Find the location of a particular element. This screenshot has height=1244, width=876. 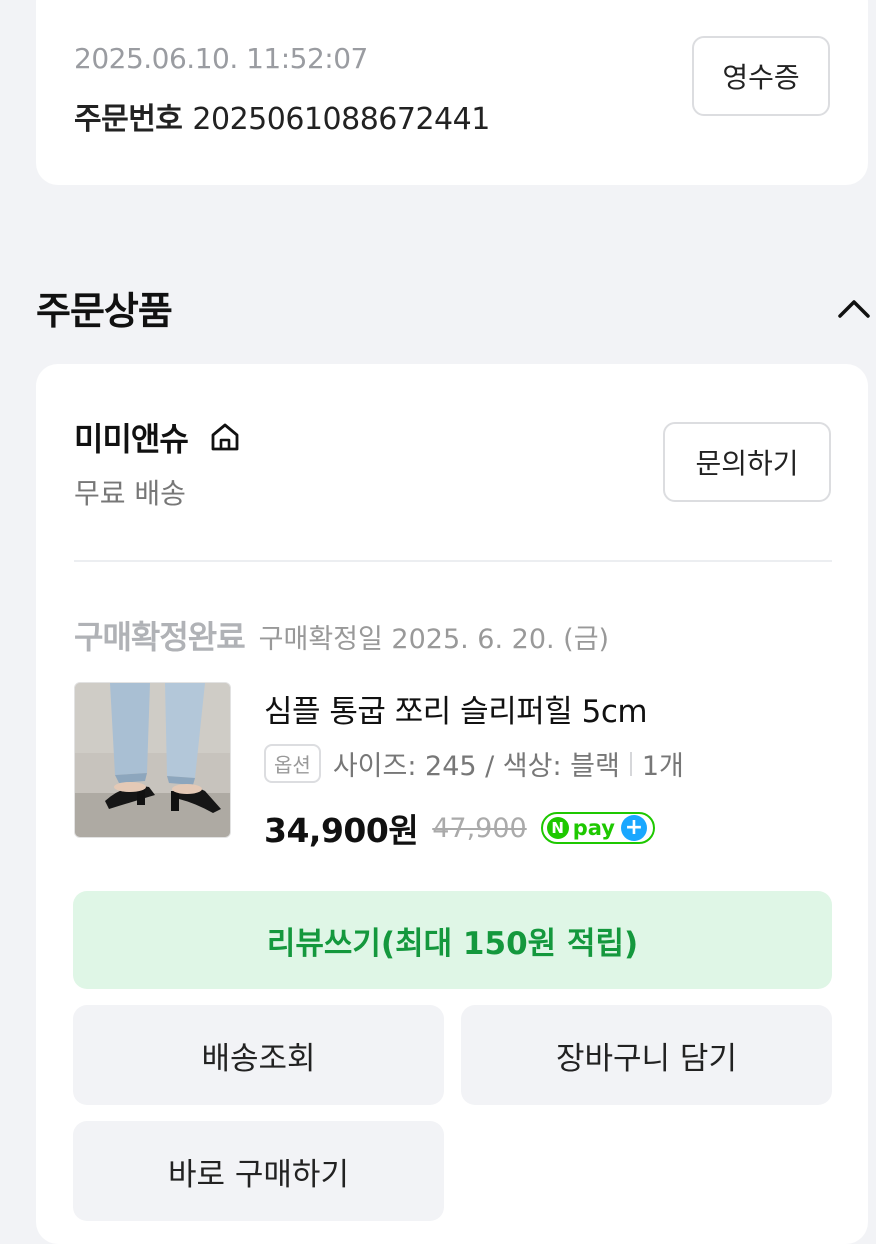

product-image is located at coordinates (152, 760).